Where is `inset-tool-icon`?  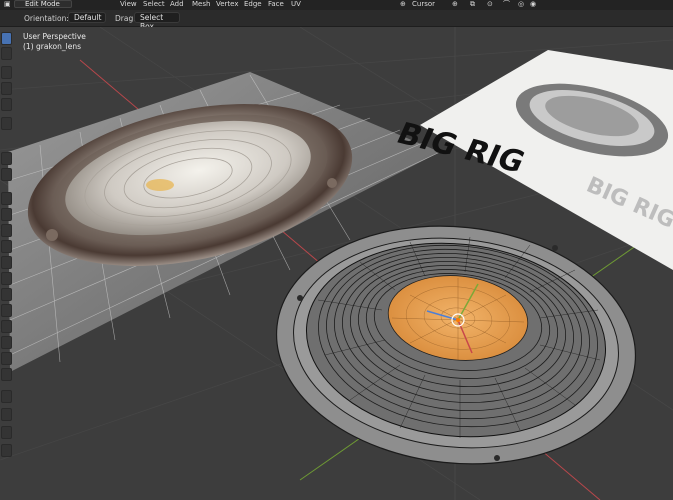
inset-tool-icon is located at coordinates (6, 214).